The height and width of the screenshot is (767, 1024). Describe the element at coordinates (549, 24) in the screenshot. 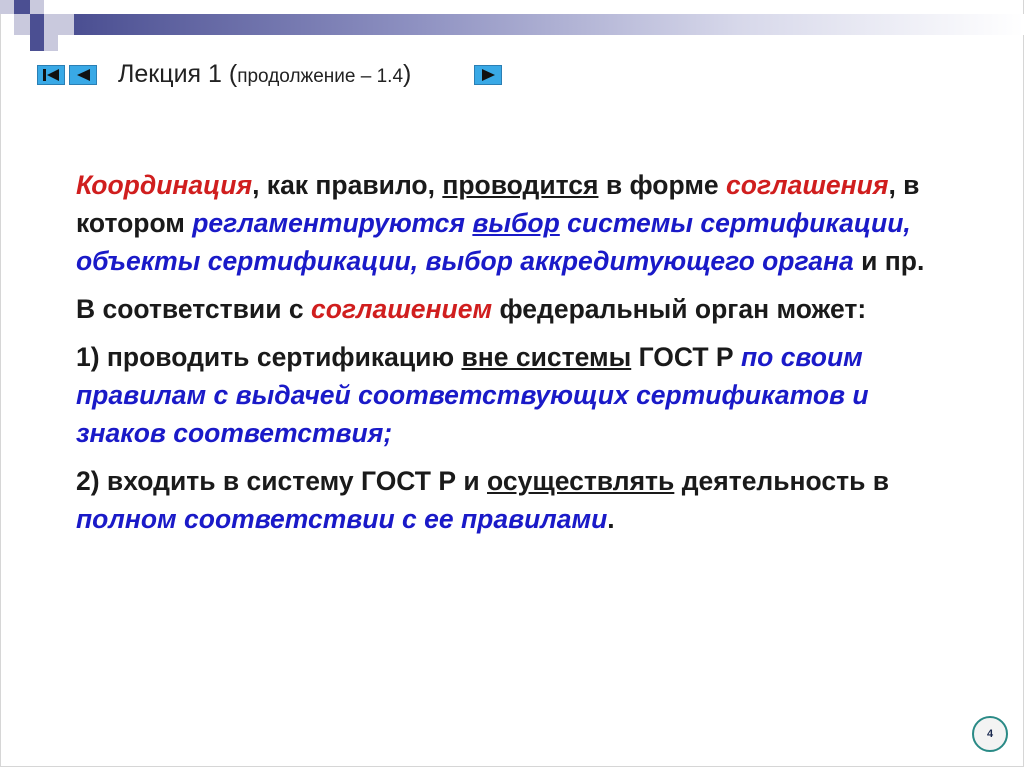

I see `header-gradient-bar` at that location.